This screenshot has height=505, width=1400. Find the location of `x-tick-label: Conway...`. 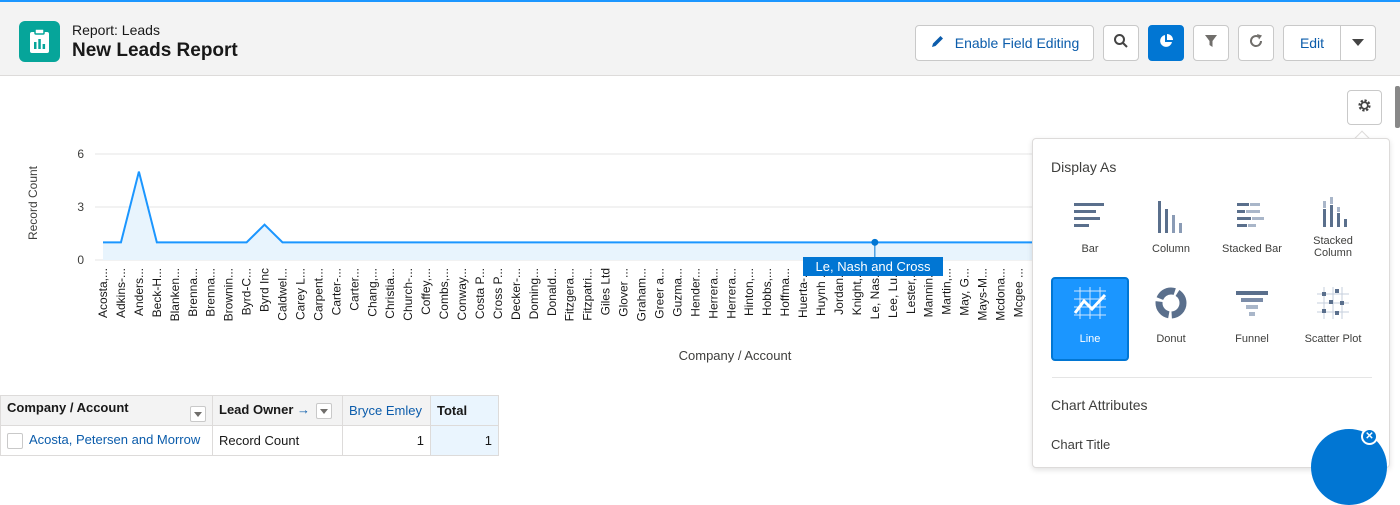

x-tick-label: Conway... is located at coordinates (462, 294).